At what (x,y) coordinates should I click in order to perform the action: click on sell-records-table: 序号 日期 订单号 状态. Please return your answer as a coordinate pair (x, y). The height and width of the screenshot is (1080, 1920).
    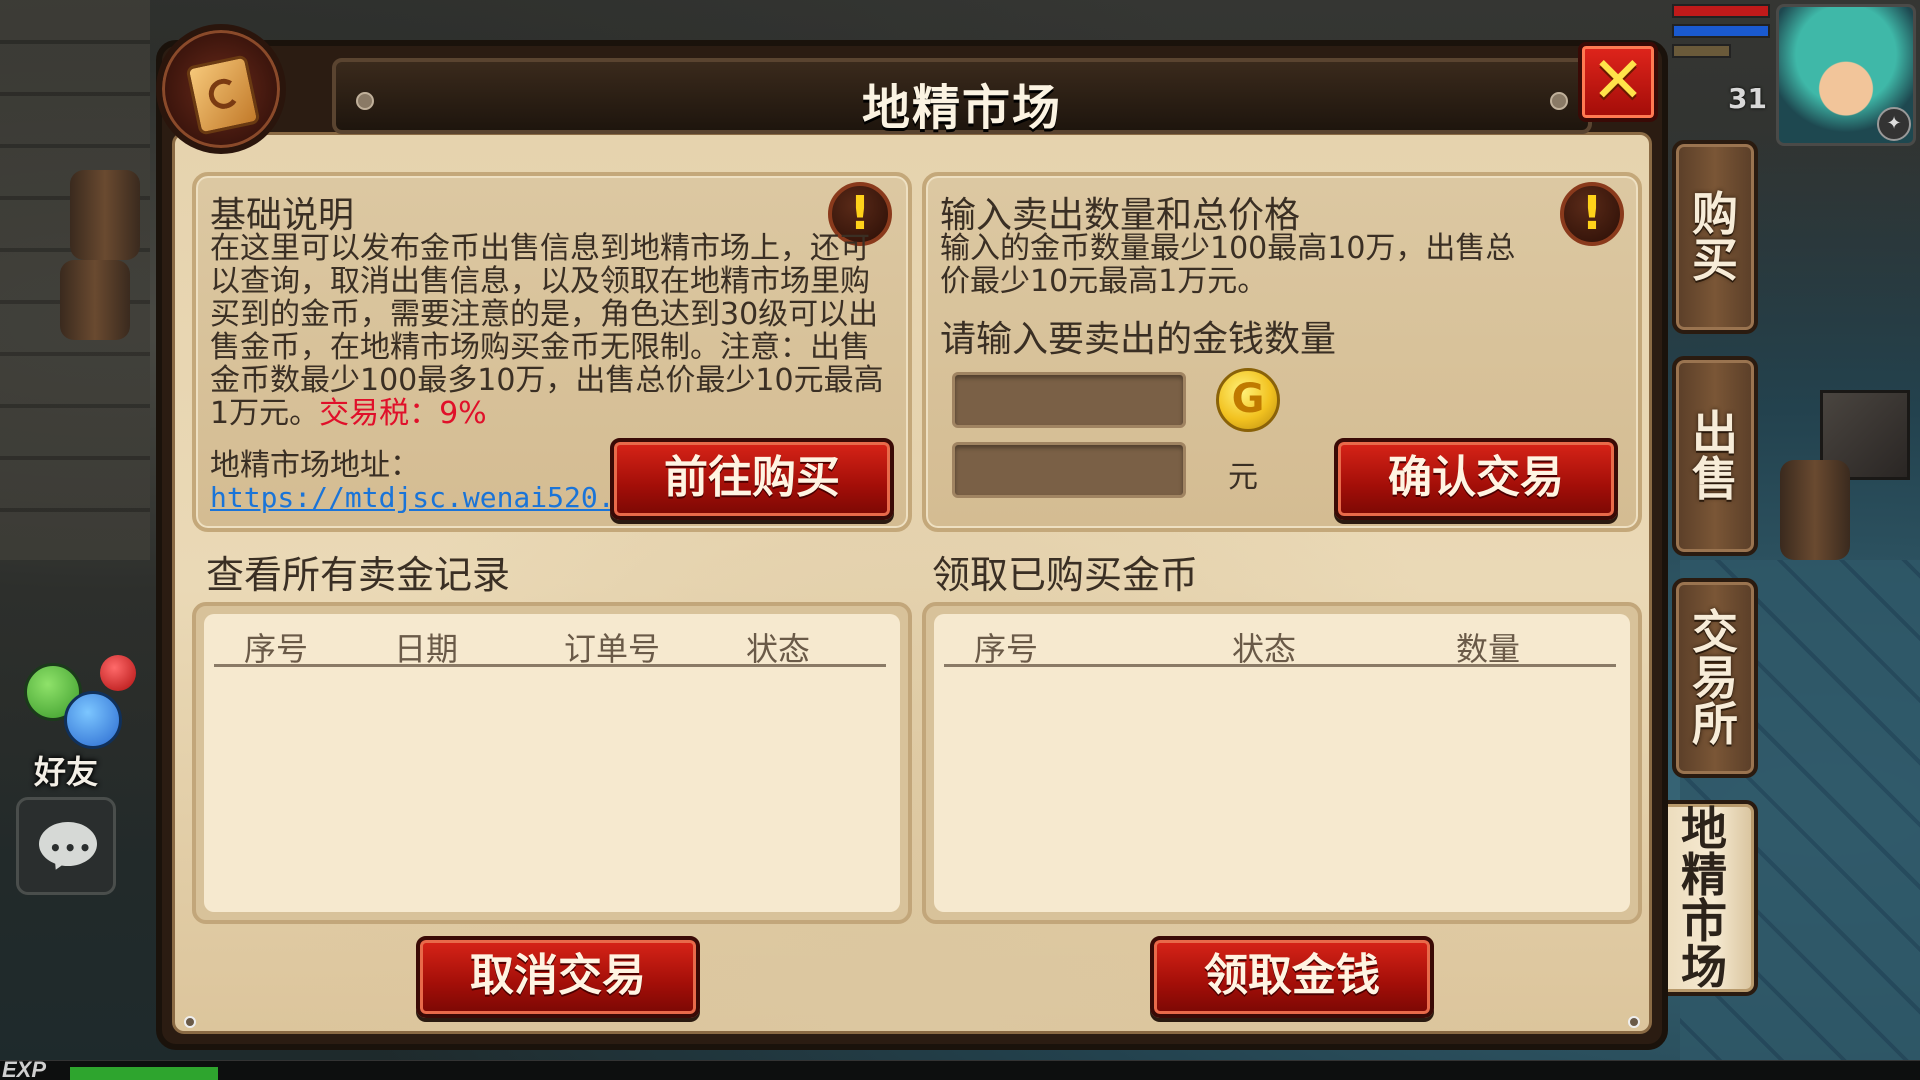
    Looking at the image, I should click on (552, 763).